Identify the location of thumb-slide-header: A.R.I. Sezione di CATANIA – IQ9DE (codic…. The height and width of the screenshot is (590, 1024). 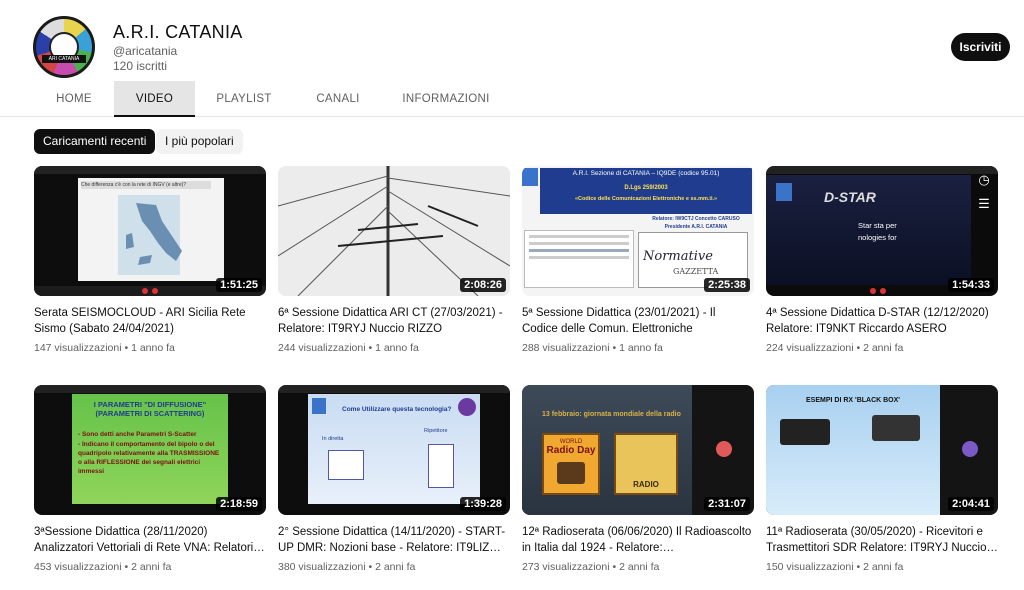
(646, 191).